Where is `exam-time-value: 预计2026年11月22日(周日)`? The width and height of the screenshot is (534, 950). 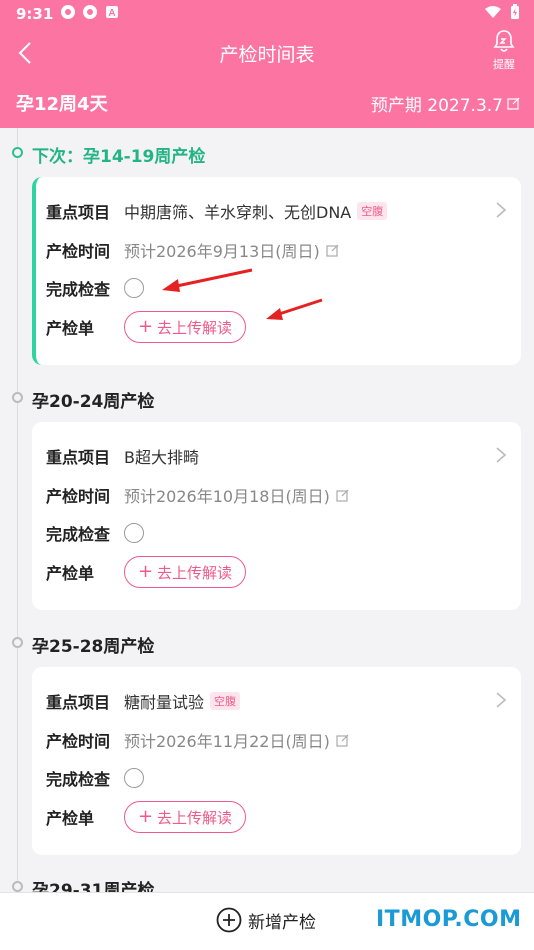
exam-time-value: 预计2026年11月22日(周日) is located at coordinates (227, 741).